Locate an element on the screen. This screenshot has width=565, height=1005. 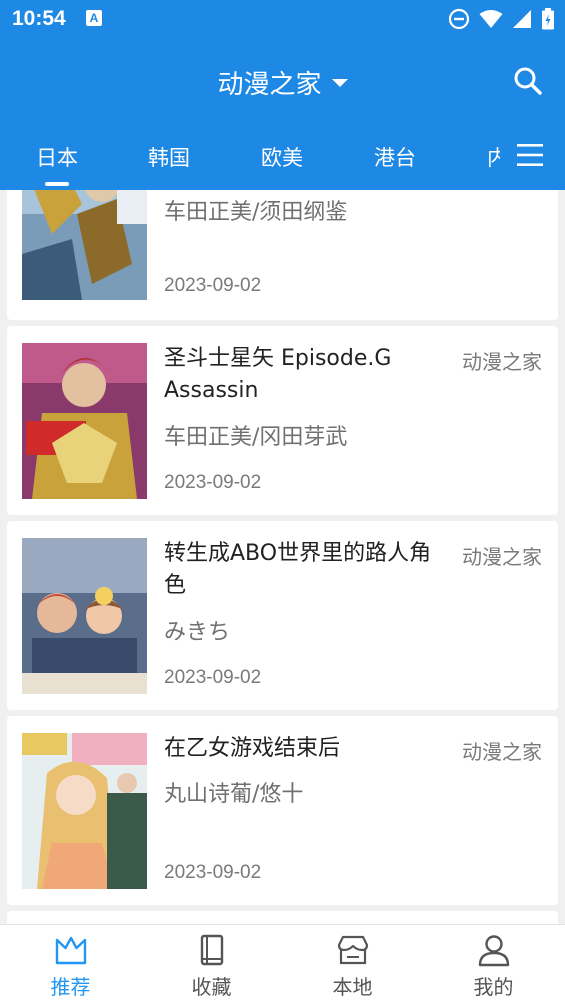
crown-icon is located at coordinates (70, 950).